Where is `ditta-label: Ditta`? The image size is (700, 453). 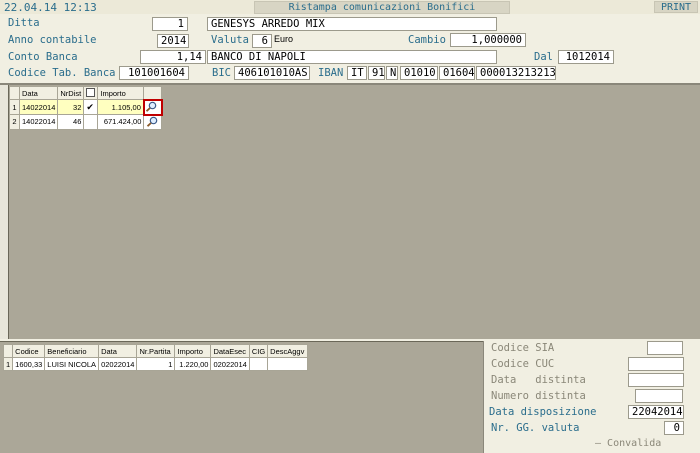 ditta-label: Ditta is located at coordinates (24, 23).